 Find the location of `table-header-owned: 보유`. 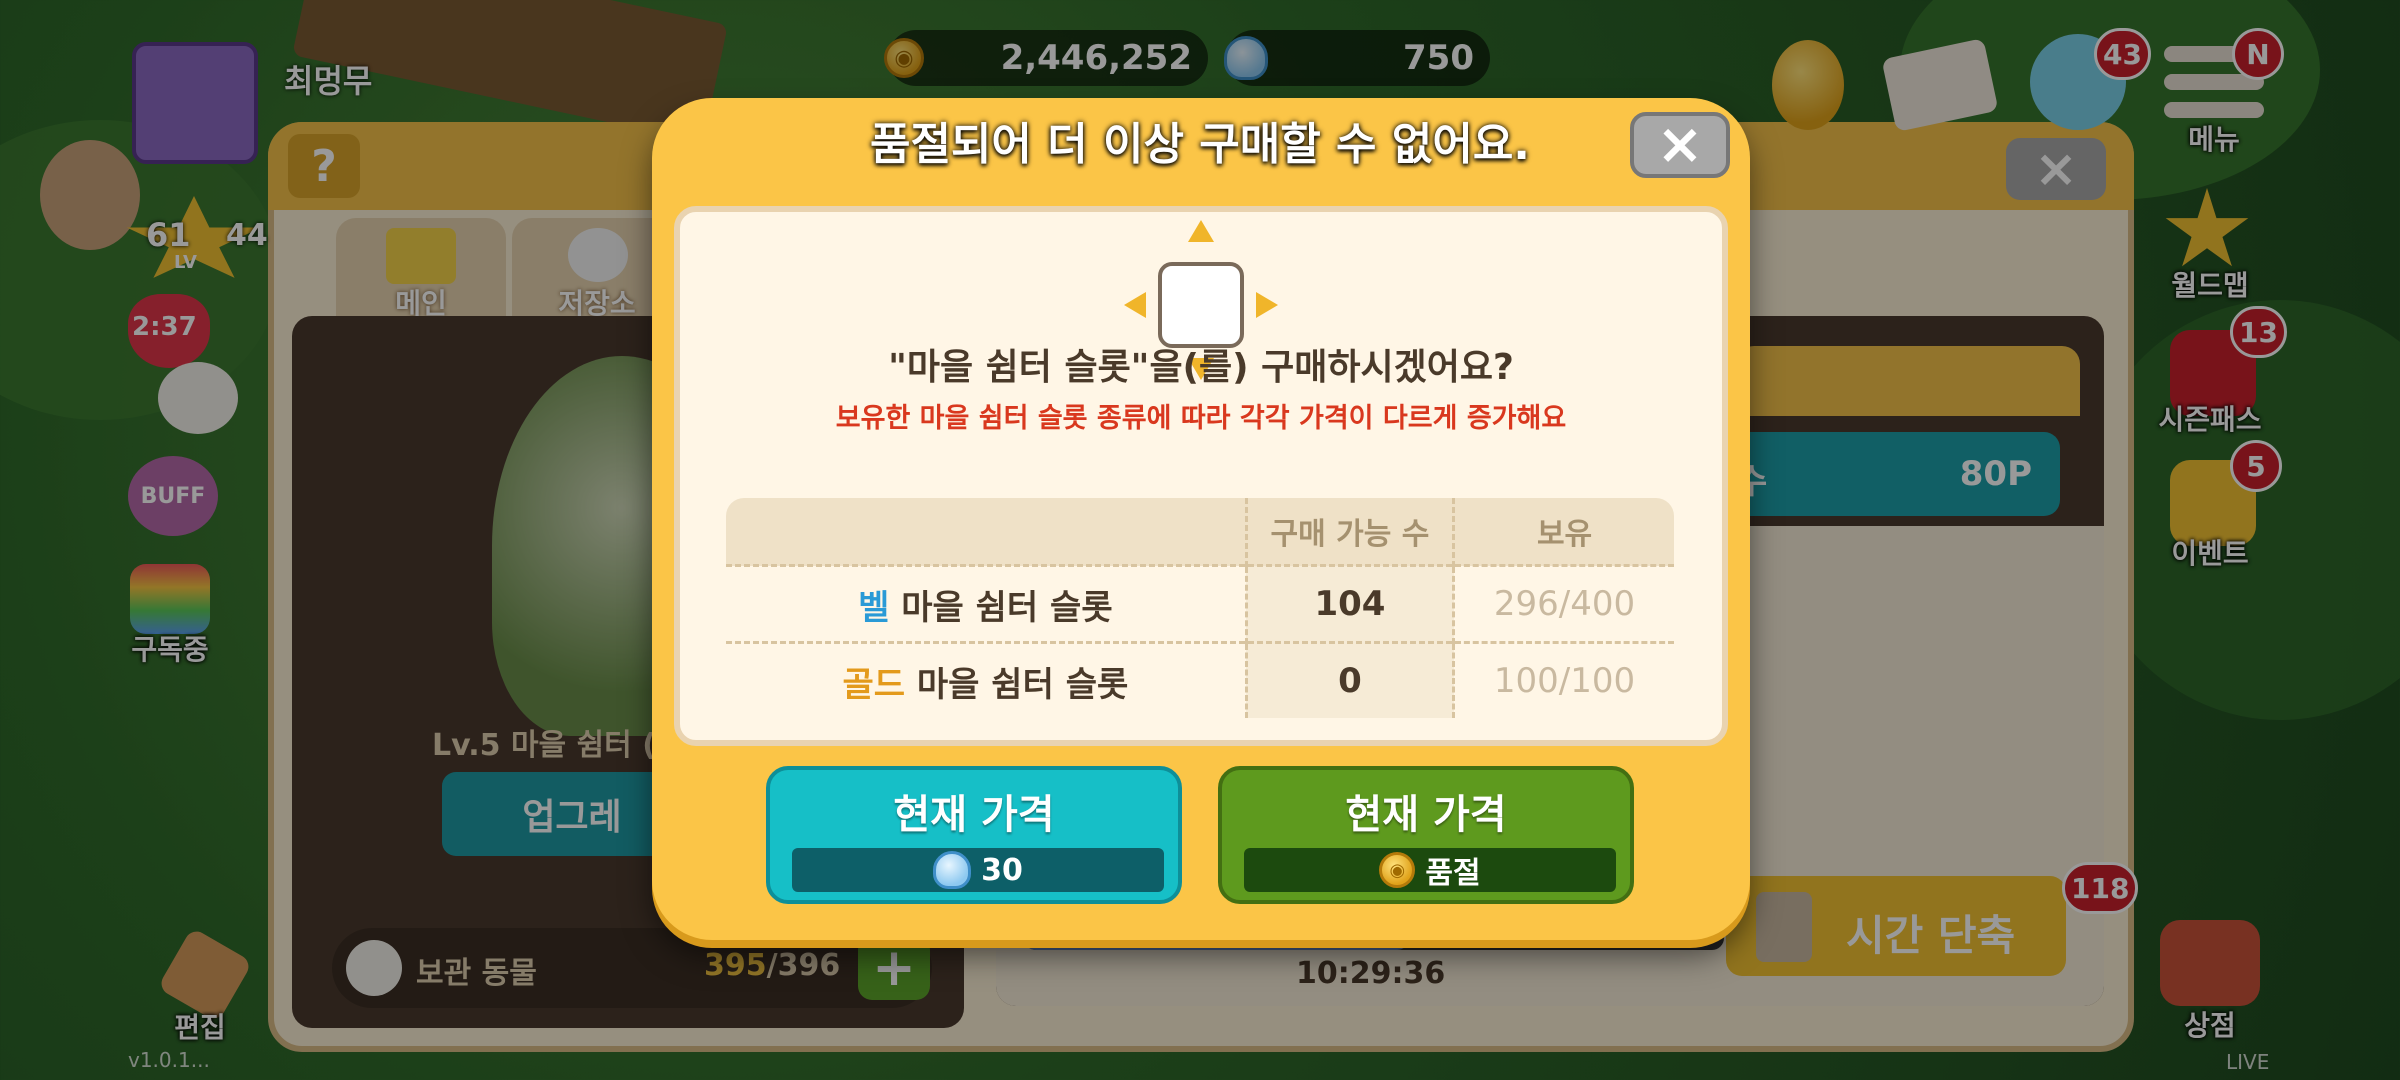

table-header-owned: 보유 is located at coordinates (1563, 532).